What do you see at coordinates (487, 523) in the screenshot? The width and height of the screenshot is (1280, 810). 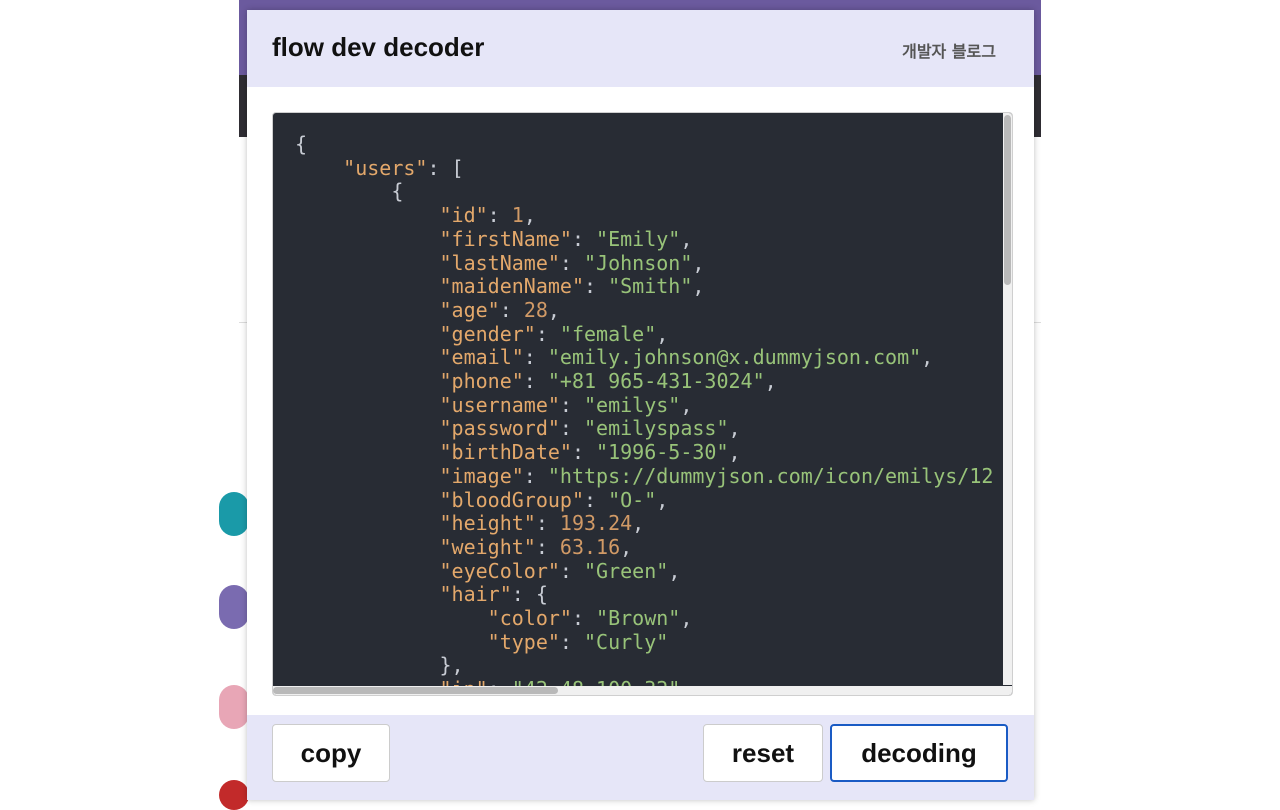 I see `code-token: "height"` at bounding box center [487, 523].